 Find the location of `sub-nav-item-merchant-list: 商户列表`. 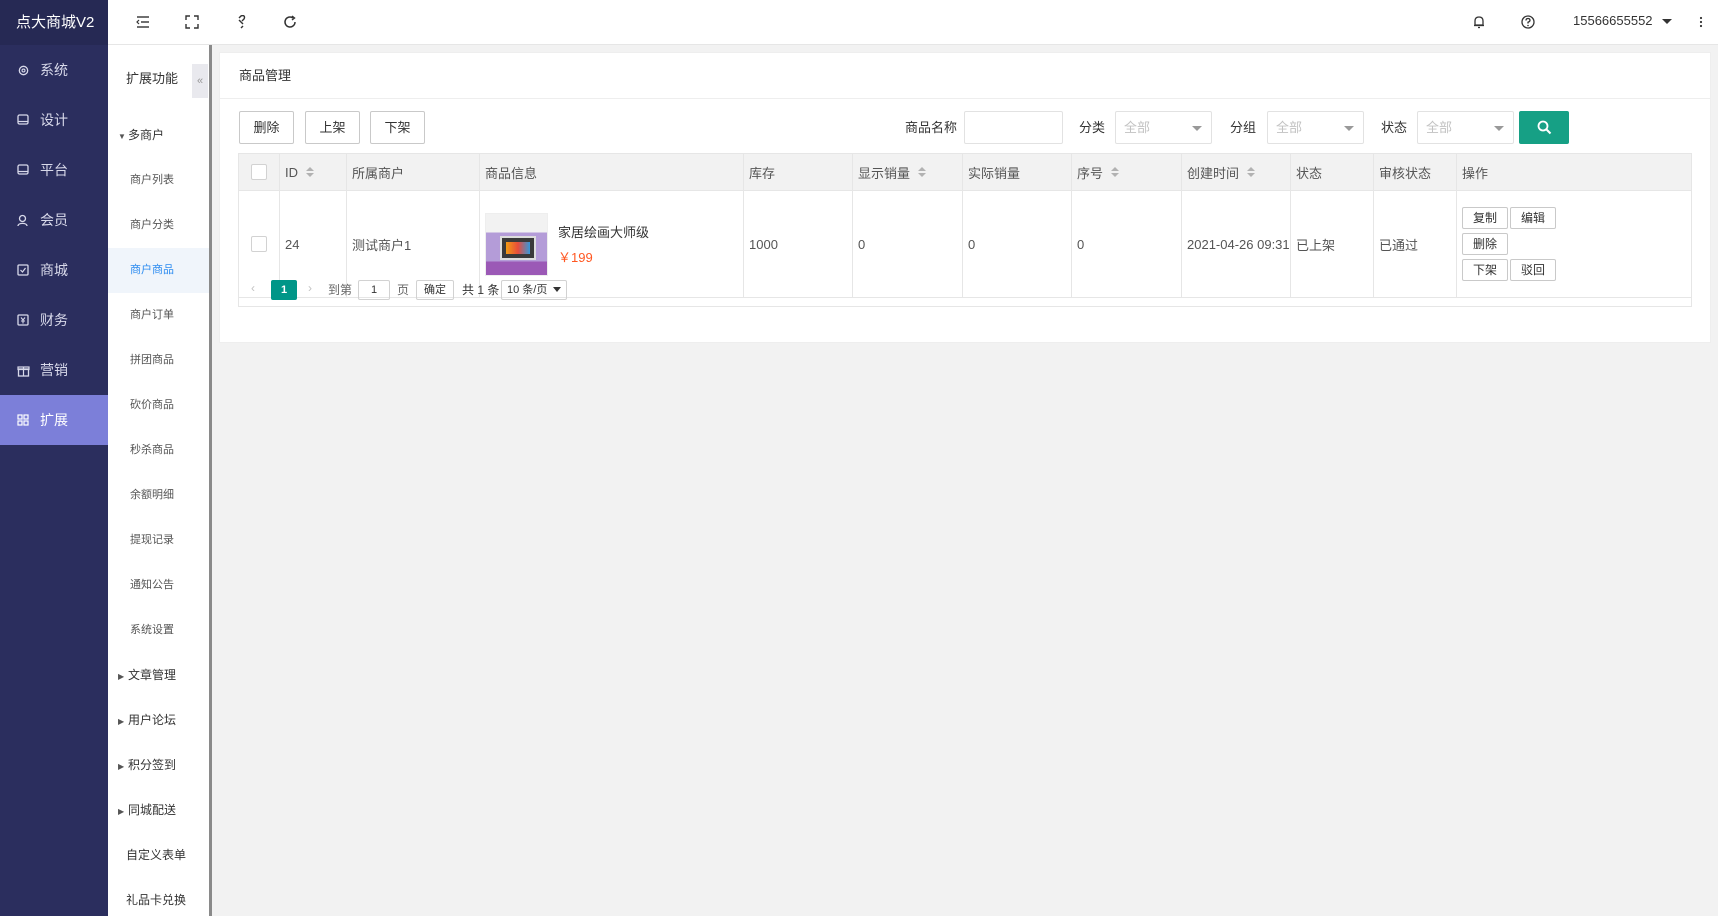

sub-nav-item-merchant-list: 商户列表 is located at coordinates (159, 180).